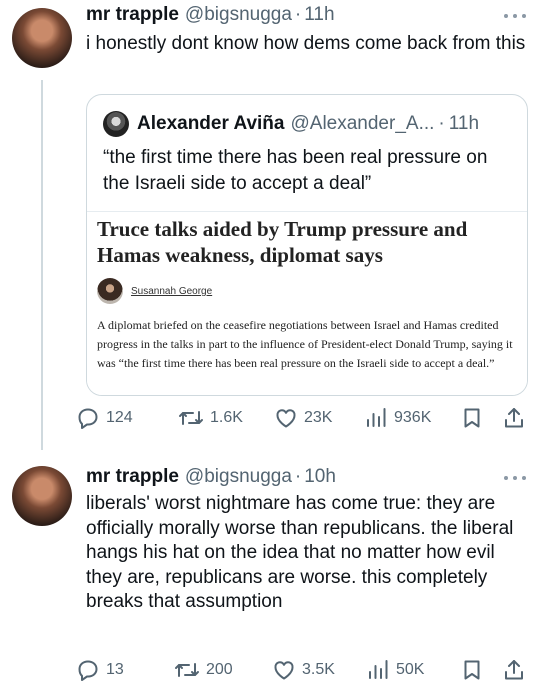 This screenshot has height=698, width=540. I want to click on repost-button: 1.6K, so click(210, 418).